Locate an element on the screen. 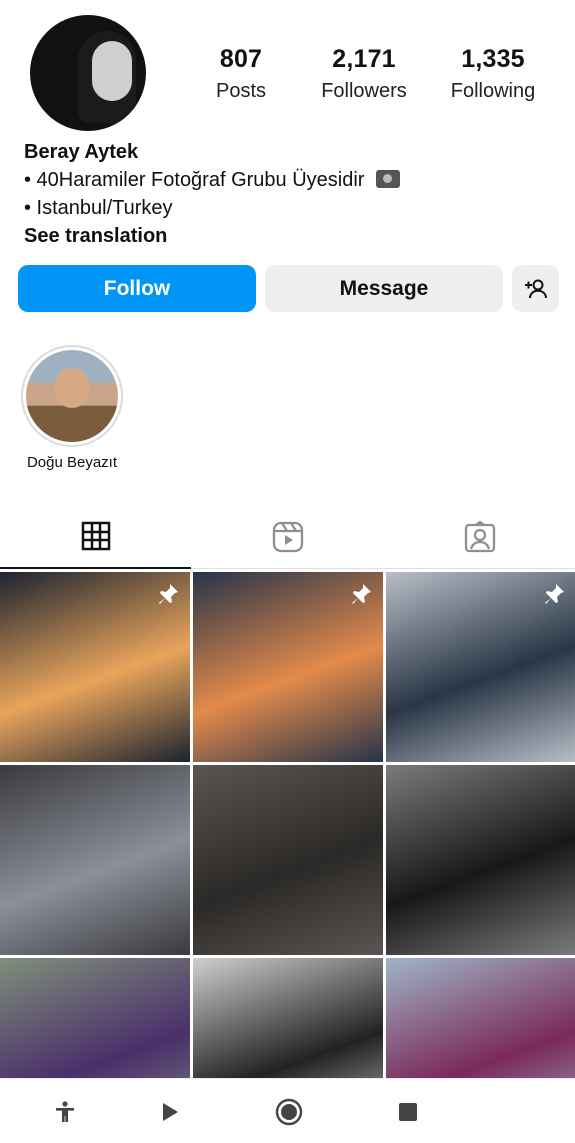  nav-accessibility-button is located at coordinates (65, 1112).